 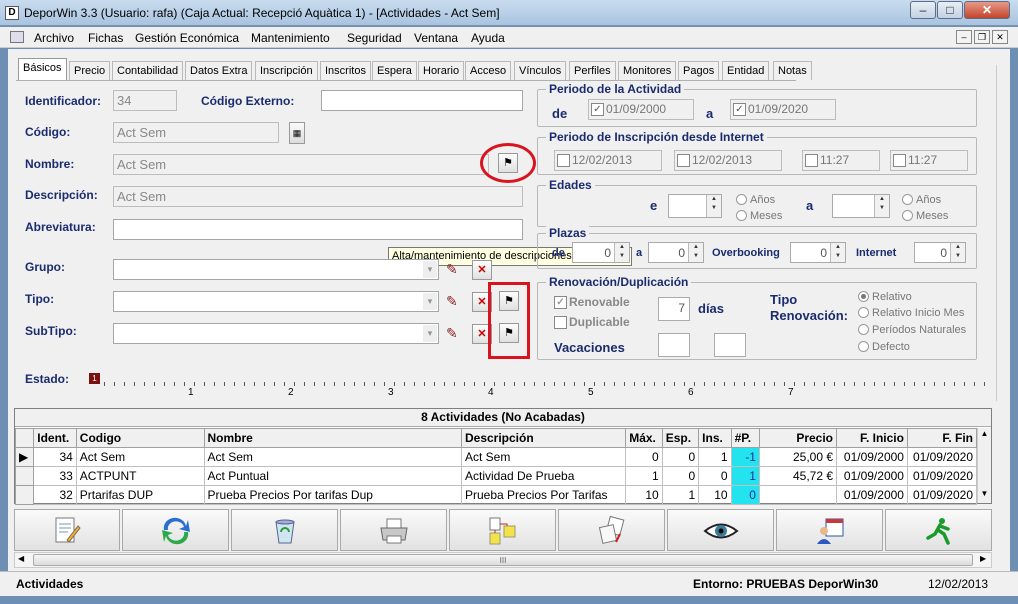 I want to click on periodo-from-date: ✓ 01/09/2000, so click(x=641, y=109).